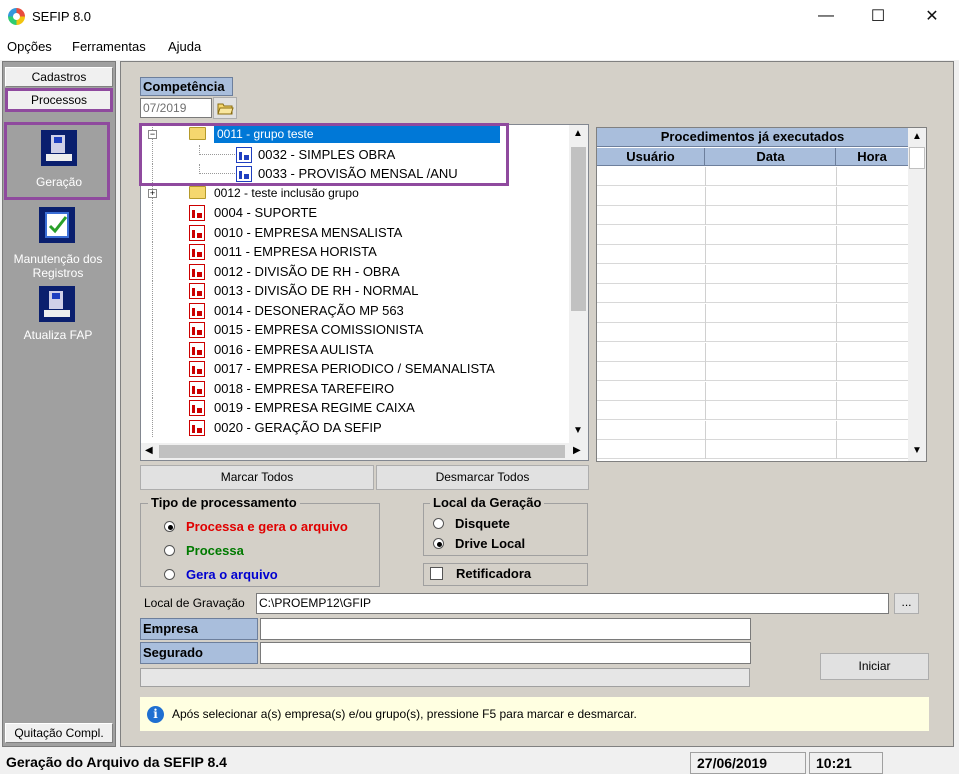 Image resolution: width=959 pixels, height=774 pixels. Describe the element at coordinates (356, 407) in the screenshot. I see `tree-row: 0019 - EMPRESA REGIME CAIXA` at that location.